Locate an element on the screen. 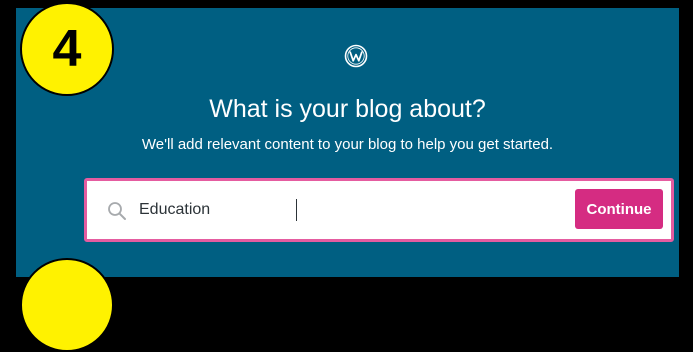 This screenshot has width=693, height=352. text-caret is located at coordinates (296, 210).